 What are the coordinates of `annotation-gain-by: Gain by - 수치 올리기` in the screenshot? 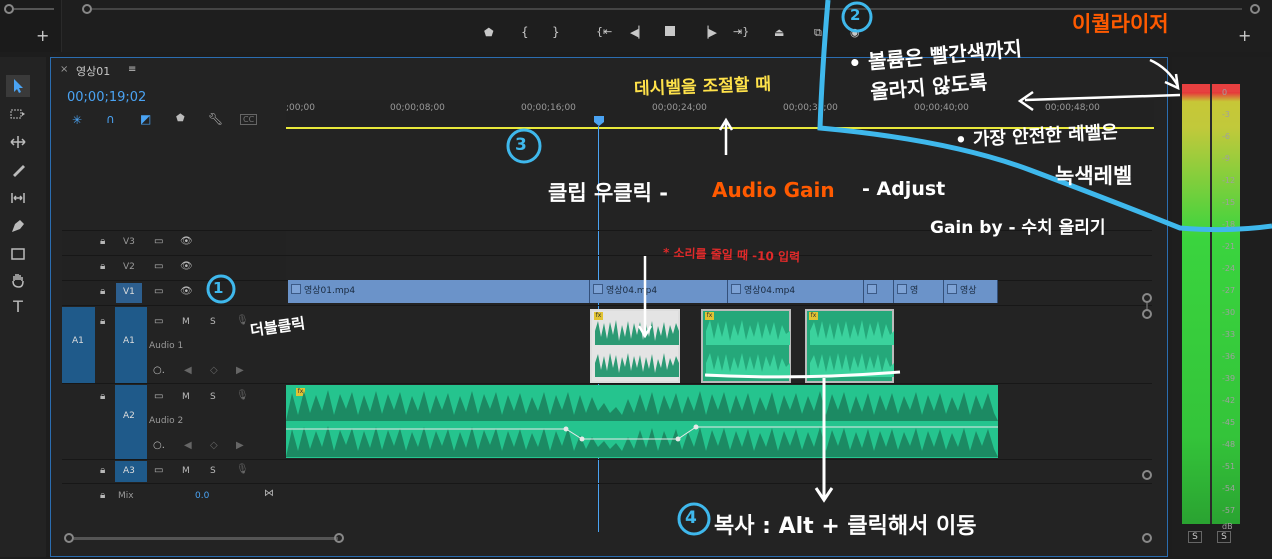 It's located at (1018, 228).